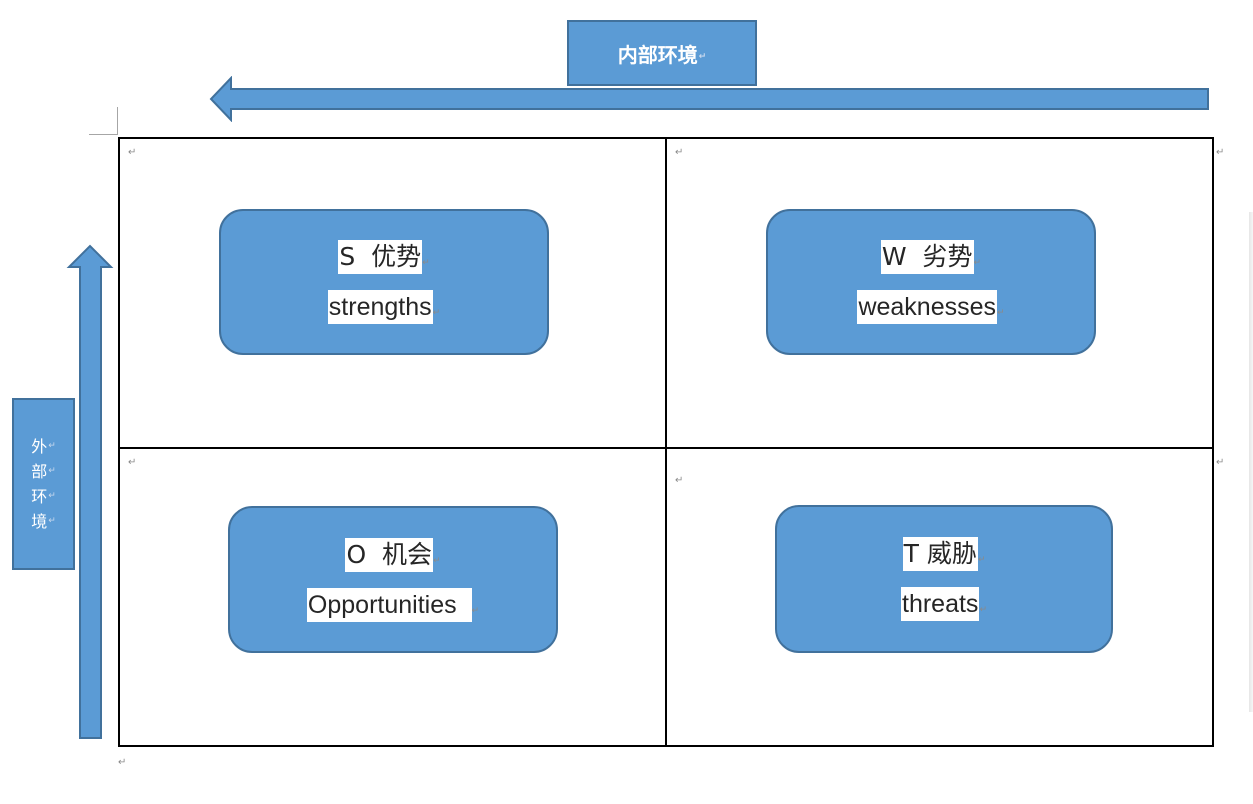 The width and height of the screenshot is (1253, 804). I want to click on quadrant-title-line: O 机会 ↵, so click(393, 554).